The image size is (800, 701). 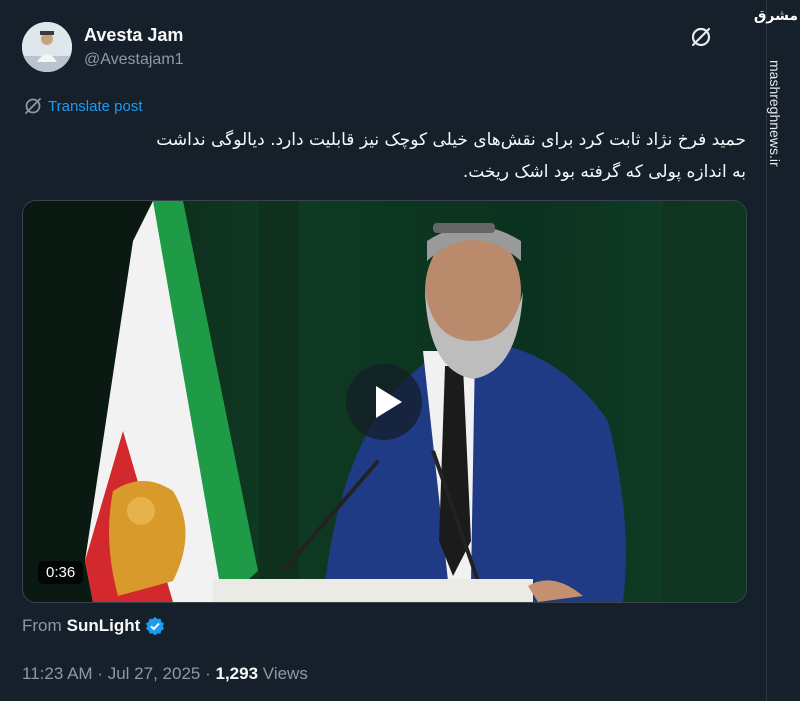 What do you see at coordinates (134, 60) in the screenshot?
I see `author-handle: @Avestajam1` at bounding box center [134, 60].